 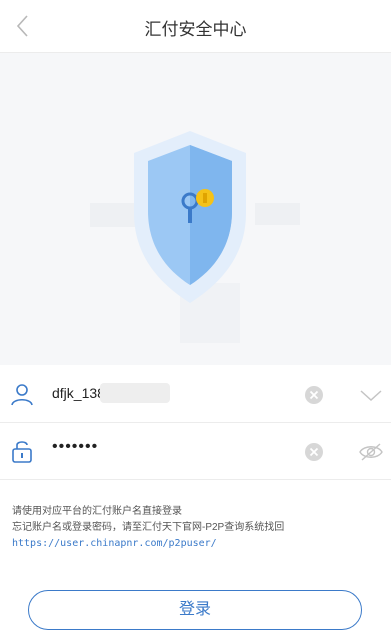 I want to click on redacted-text, so click(x=135, y=393).